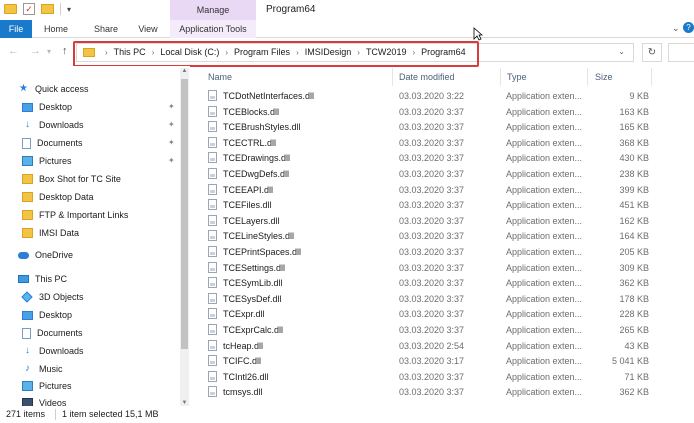 Image resolution: width=694 pixels, height=423 pixels. Describe the element at coordinates (220, 77) in the screenshot. I see `column-header-name: Name` at that location.